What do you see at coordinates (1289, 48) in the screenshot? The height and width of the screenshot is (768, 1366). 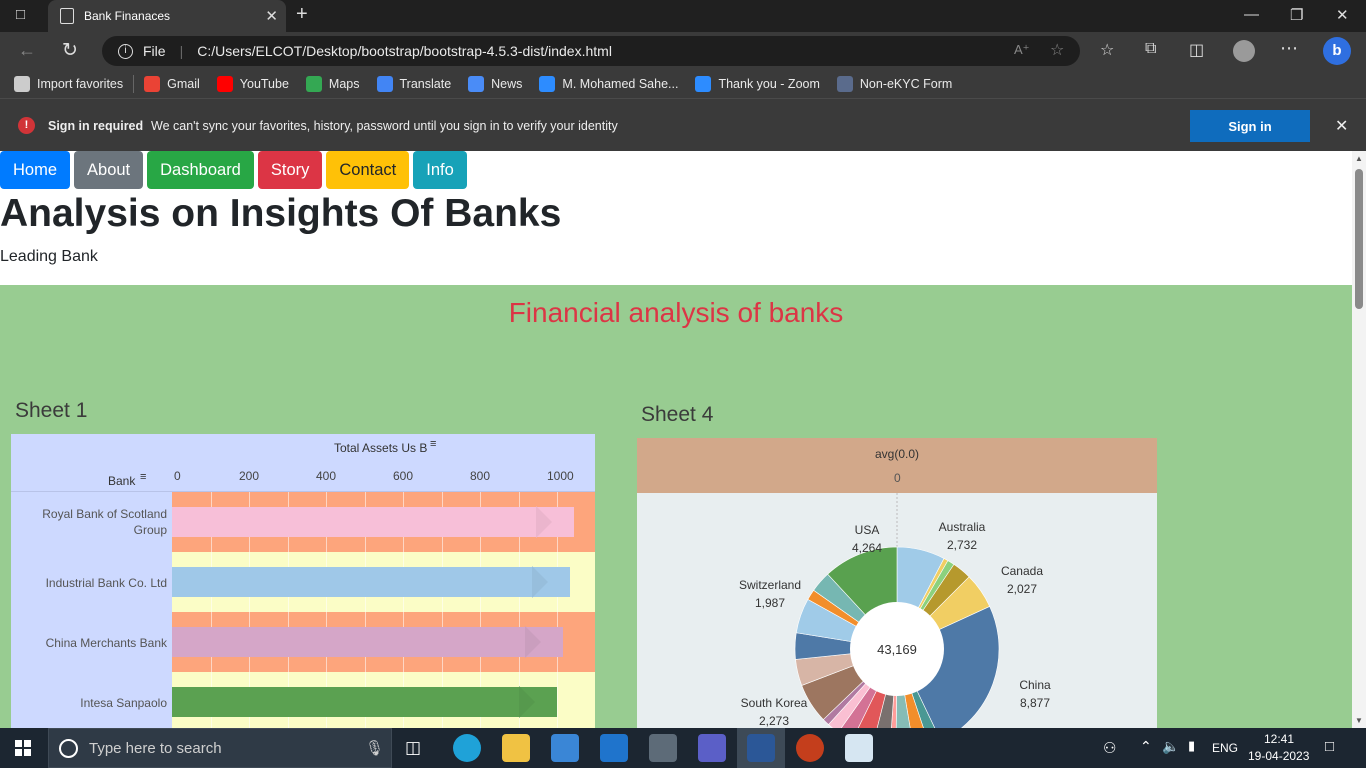 I see `more-icon: ⋯` at bounding box center [1289, 48].